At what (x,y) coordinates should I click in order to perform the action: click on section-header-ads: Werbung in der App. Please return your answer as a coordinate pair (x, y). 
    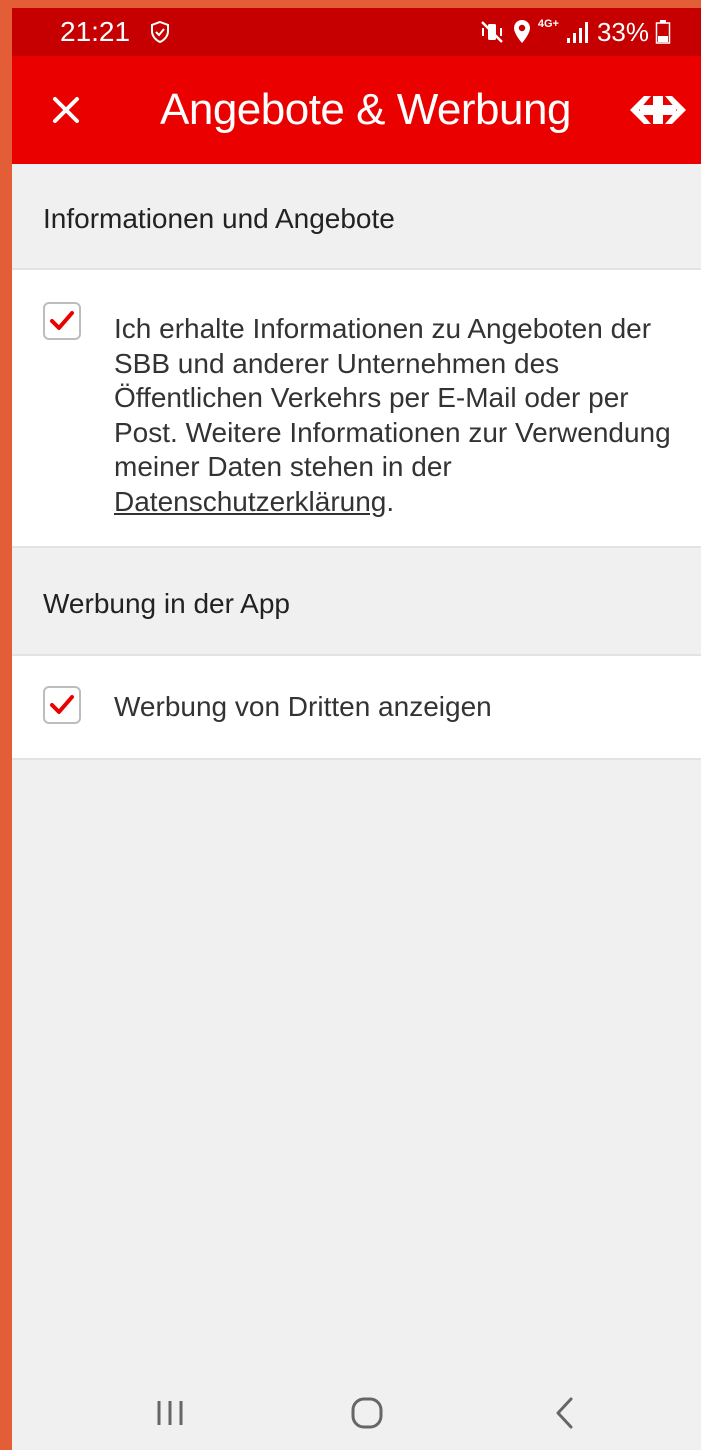
    Looking at the image, I should click on (356, 601).